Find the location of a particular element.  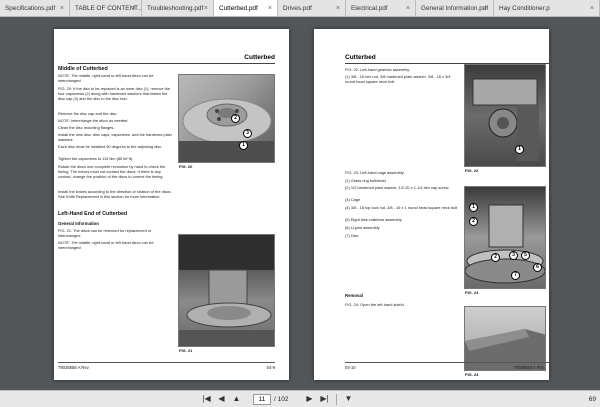

note-text: NOTE: Interchange the discs as needed. is located at coordinates (115, 120).